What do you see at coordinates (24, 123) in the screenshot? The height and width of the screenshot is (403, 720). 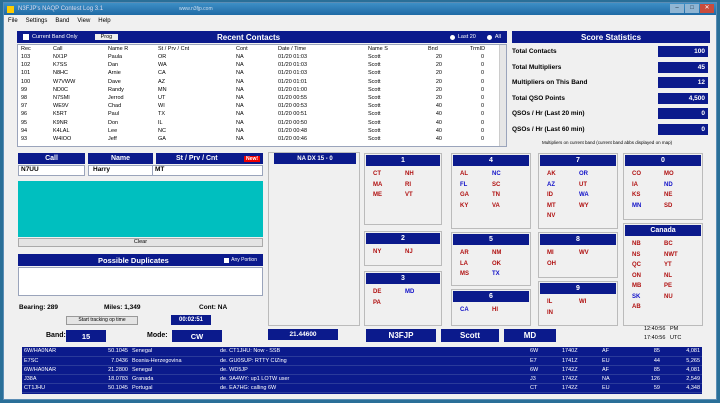 I see `grid-cell: 95` at bounding box center [24, 123].